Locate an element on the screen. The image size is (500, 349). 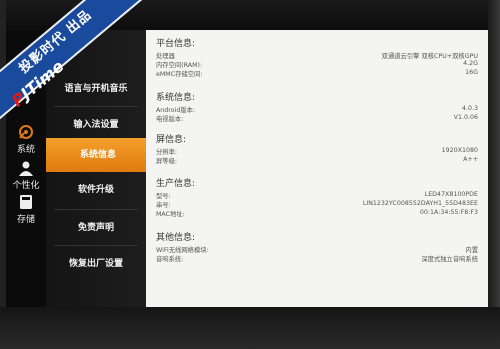
info-value: 4.0.3 is located at coordinates (469, 108).